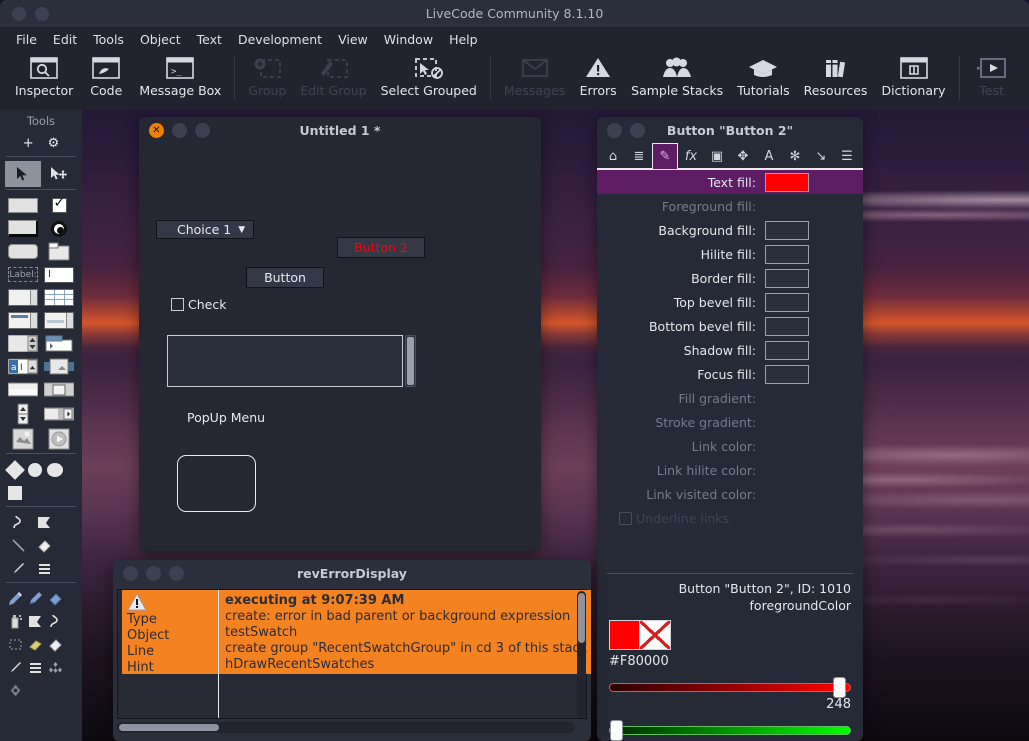 This screenshot has width=1029, height=741. I want to click on bucket-fill-tool, so click(44, 545).